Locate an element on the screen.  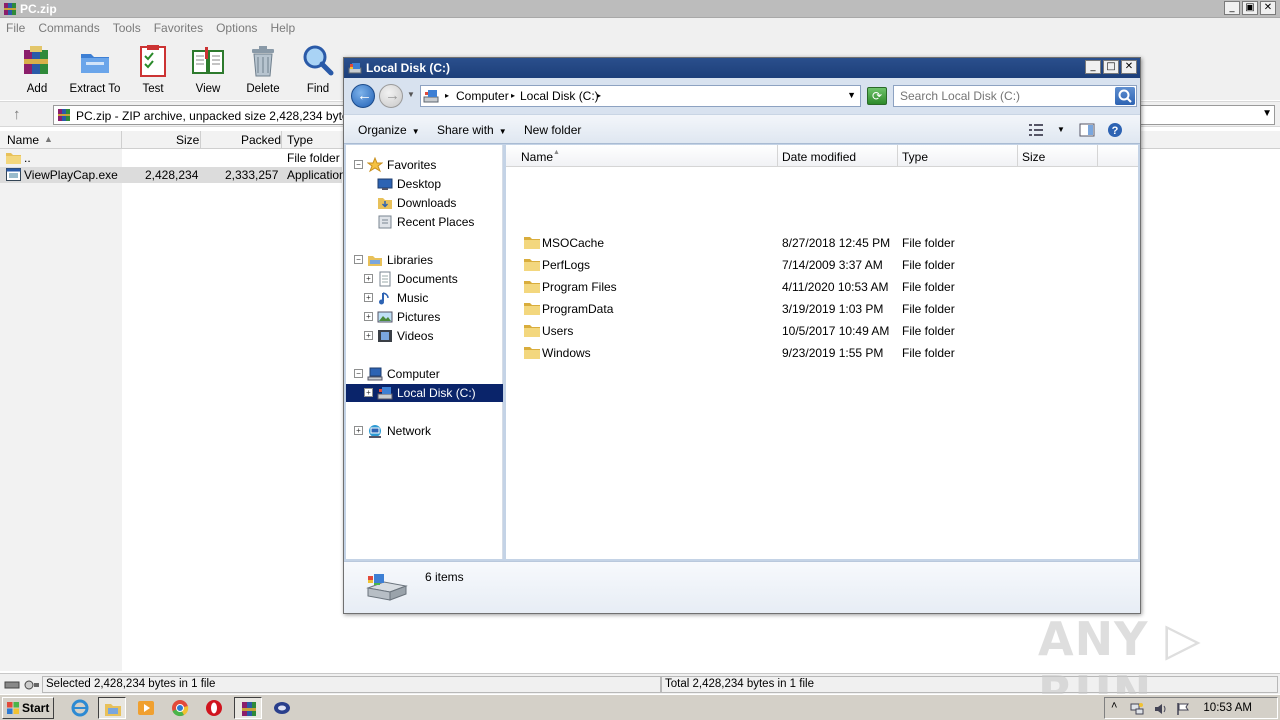
tree-favorites: − Favorites is located at coordinates (424, 165).